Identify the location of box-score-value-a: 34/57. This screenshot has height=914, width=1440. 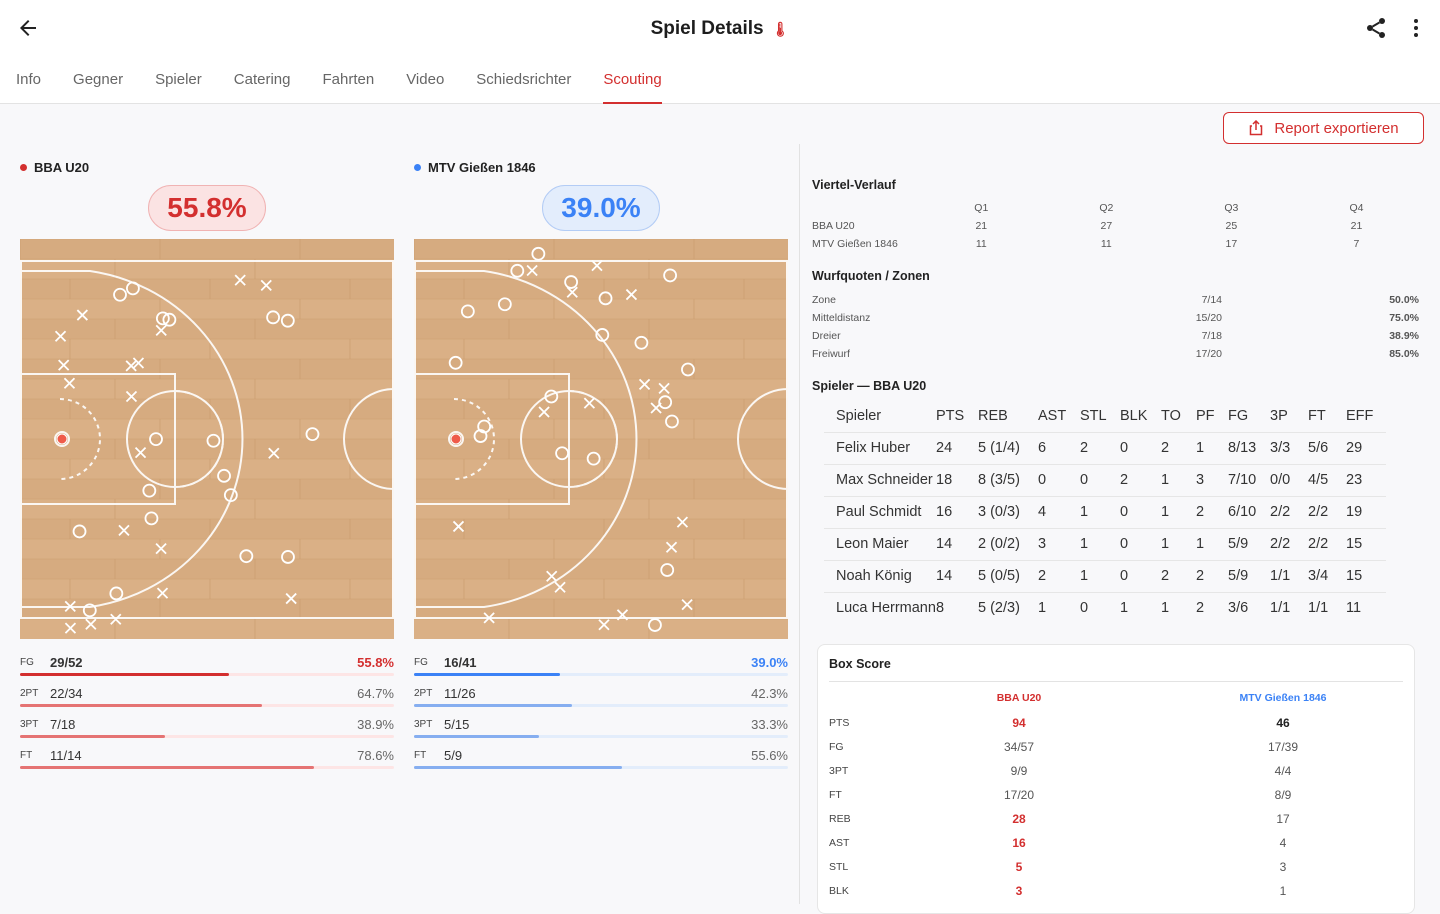
(1019, 747).